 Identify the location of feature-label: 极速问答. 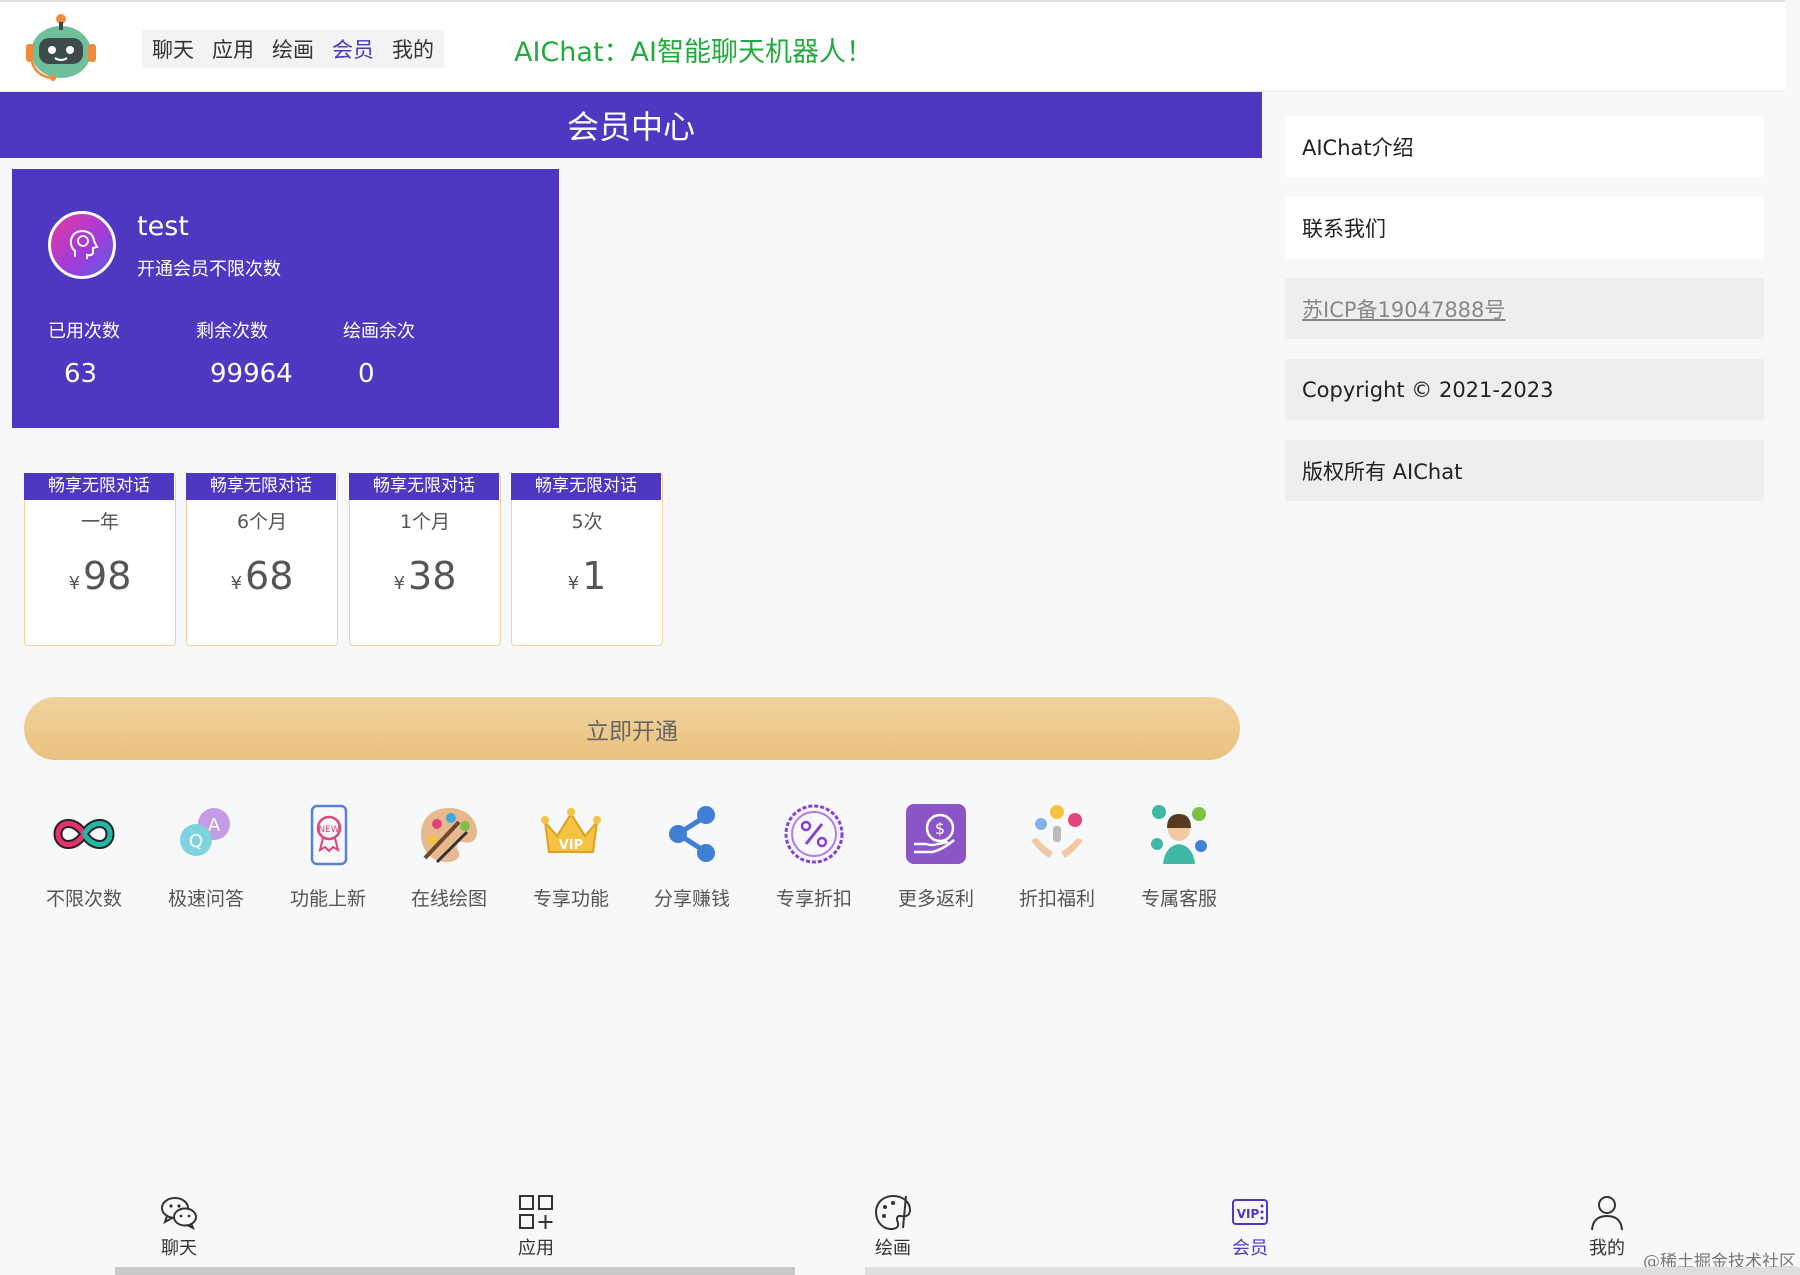
(205, 899).